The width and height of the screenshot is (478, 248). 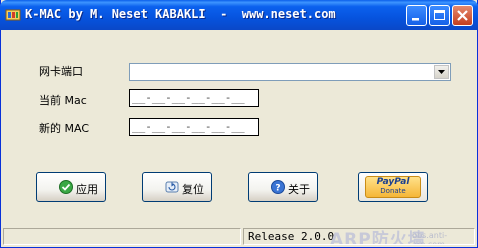 What do you see at coordinates (194, 127) in the screenshot?
I see `new-mac-field: __-__-__-__-__-__` at bounding box center [194, 127].